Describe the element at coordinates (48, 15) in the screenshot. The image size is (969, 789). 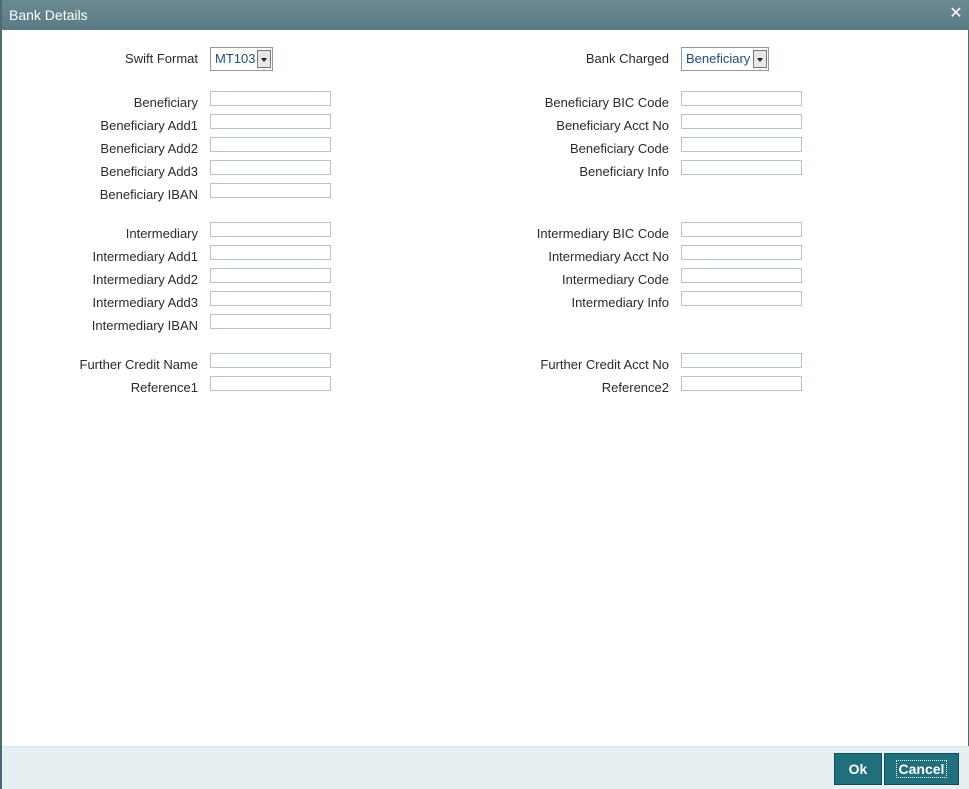
I see `window-title: Bank Details` at that location.